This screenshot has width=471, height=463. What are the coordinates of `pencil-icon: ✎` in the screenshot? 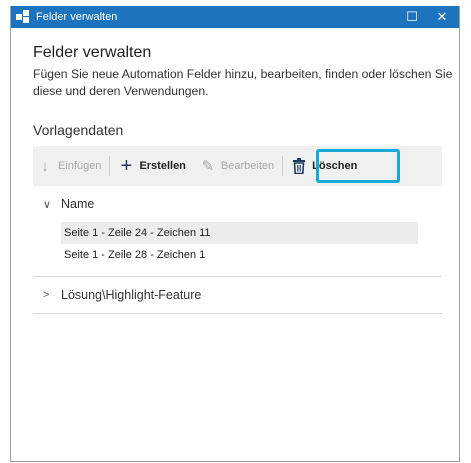 It's located at (208, 166).